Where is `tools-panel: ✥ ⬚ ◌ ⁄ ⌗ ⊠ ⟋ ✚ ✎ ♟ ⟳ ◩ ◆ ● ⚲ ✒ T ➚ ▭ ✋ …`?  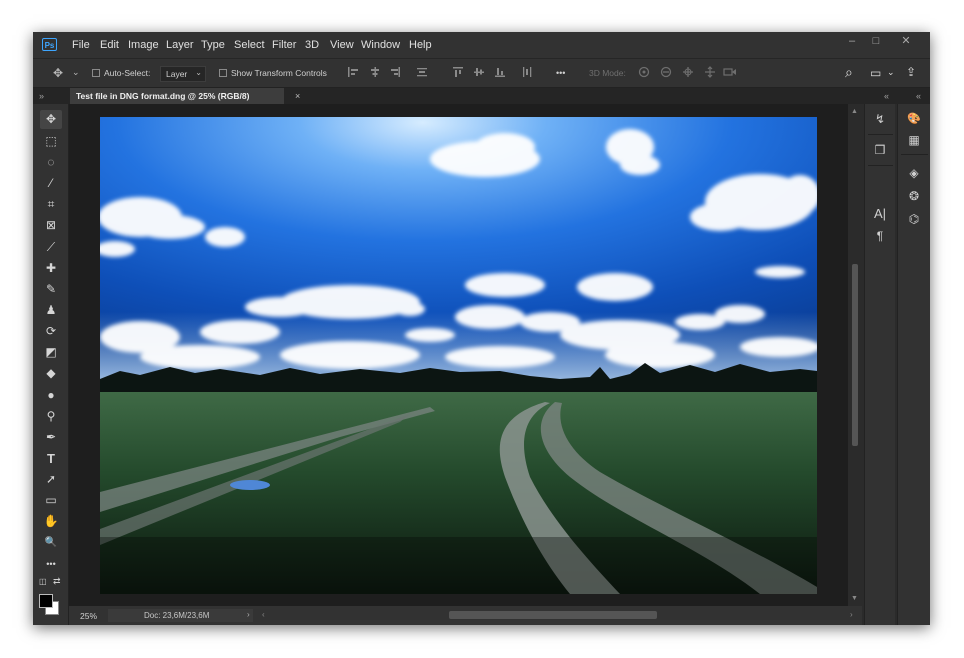 tools-panel: ✥ ⬚ ◌ ⁄ ⌗ ⊠ ⟋ ✚ ✎ ♟ ⟳ ◩ ◆ ● ⚲ ✒ T ➚ ▭ ✋ … is located at coordinates (51, 364).